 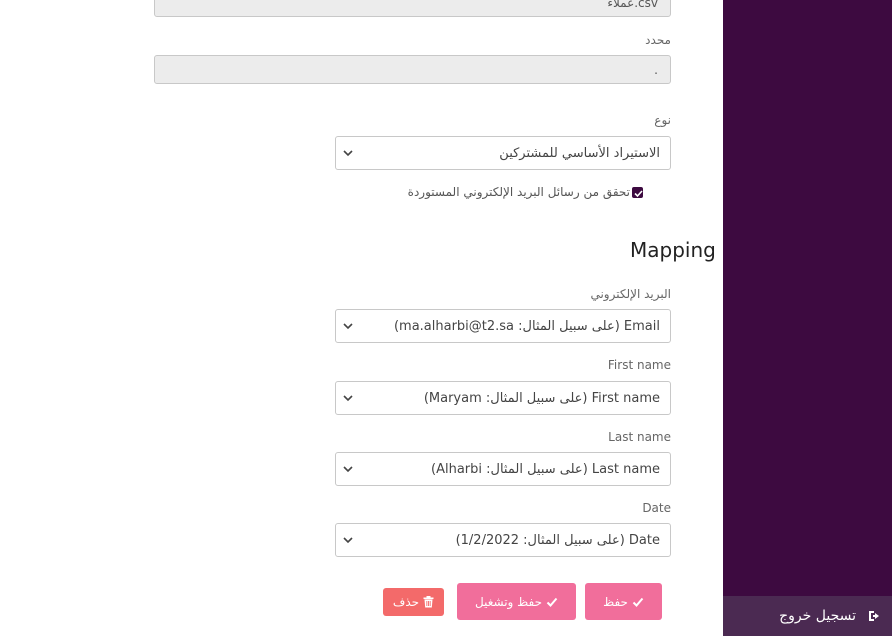 I want to click on mapping-title: Mapping, so click(x=673, y=250).